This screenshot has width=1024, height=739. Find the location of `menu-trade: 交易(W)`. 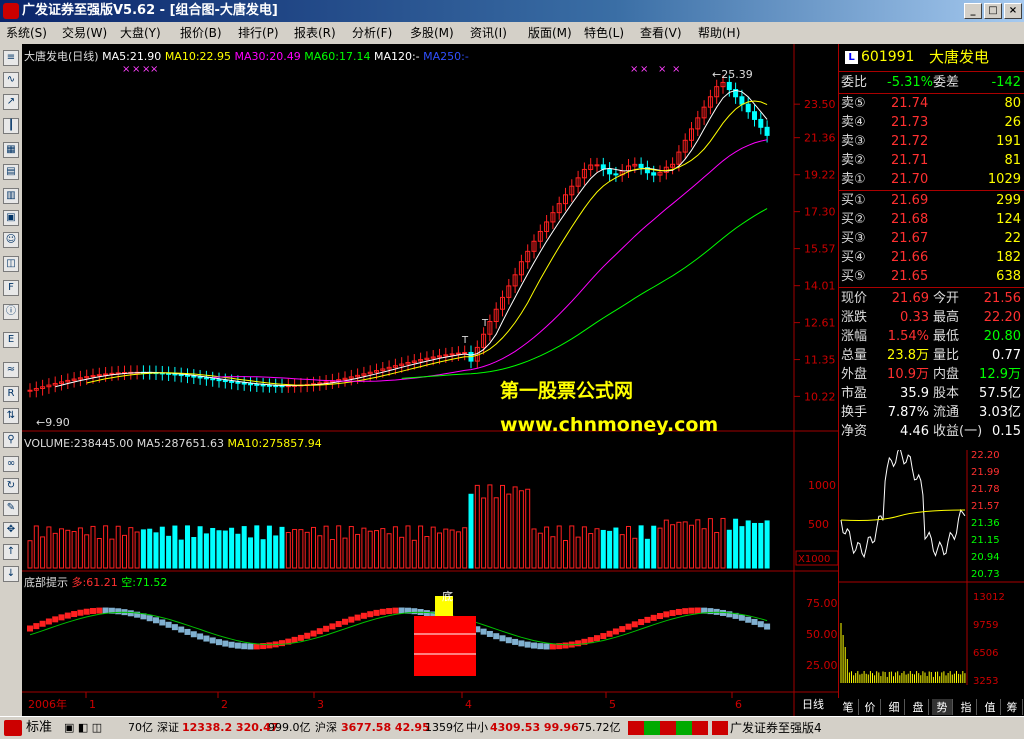

menu-trade: 交易(W) is located at coordinates (84, 33).